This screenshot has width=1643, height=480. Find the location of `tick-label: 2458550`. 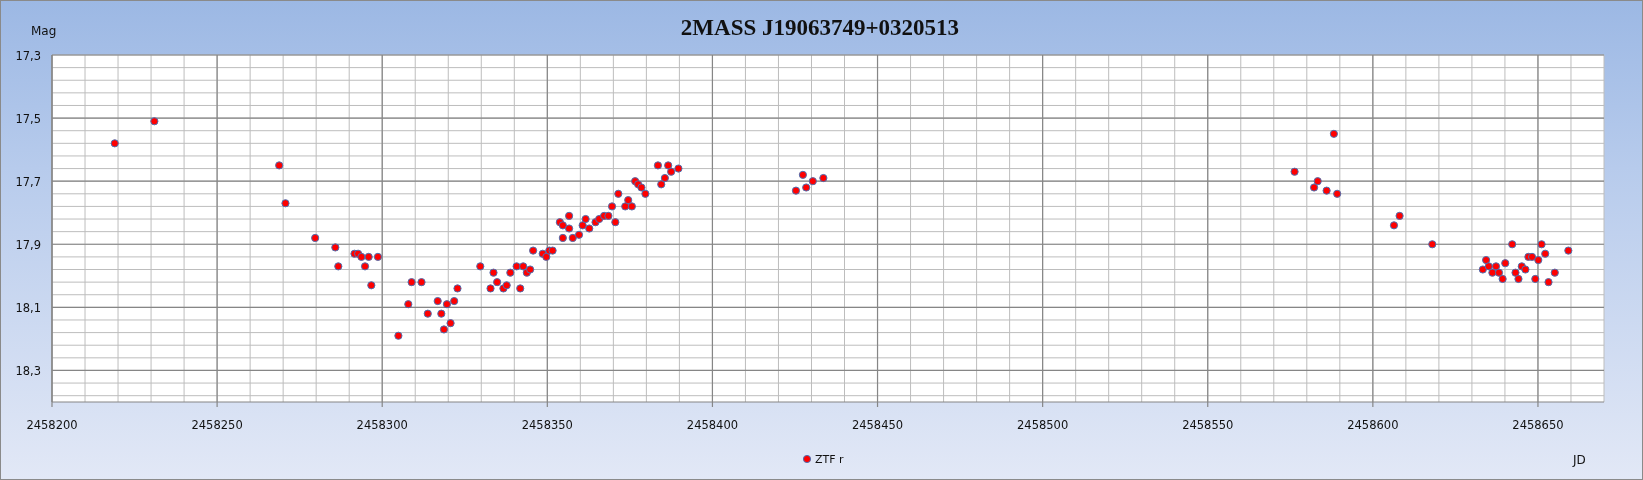

tick-label: 2458550 is located at coordinates (1208, 425).